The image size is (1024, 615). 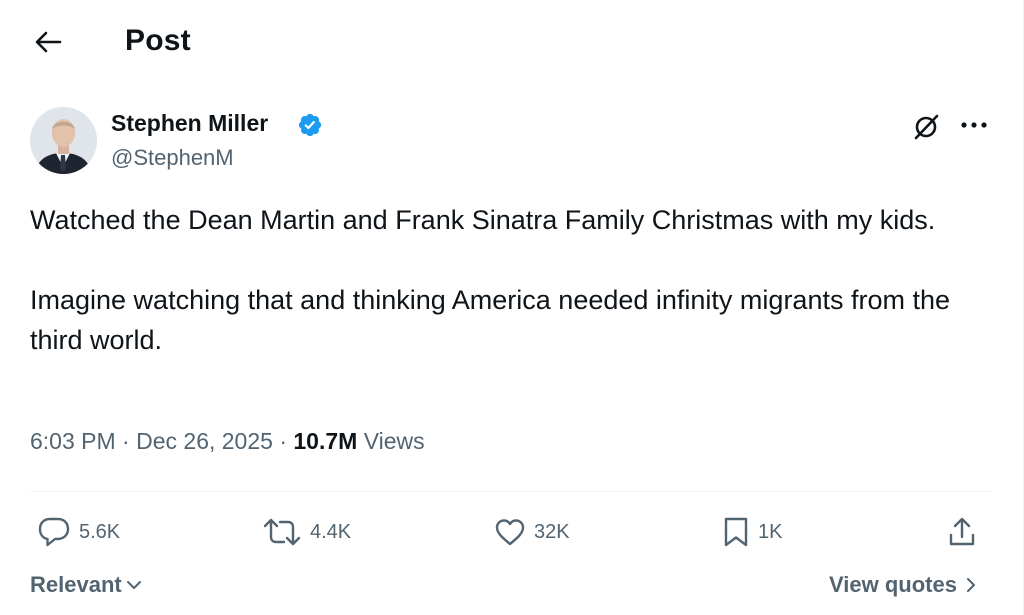 I want to click on reply-icon, so click(x=54, y=532).